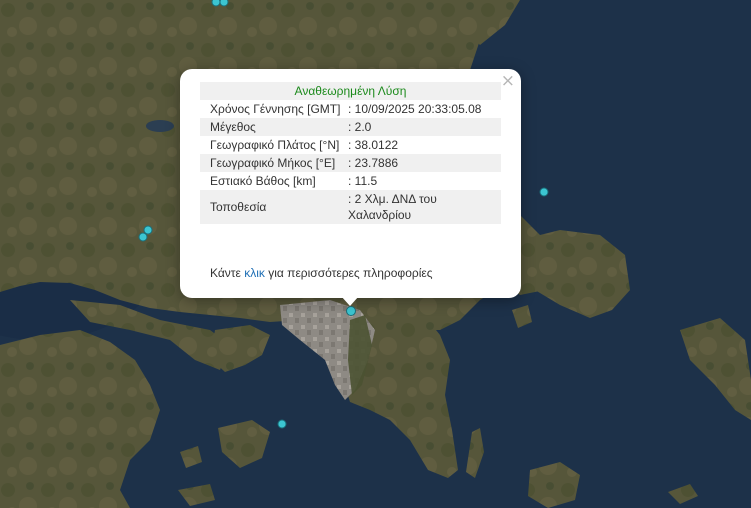  I want to click on popup-title: Αναθεωρημένη Λύση, so click(350, 91).